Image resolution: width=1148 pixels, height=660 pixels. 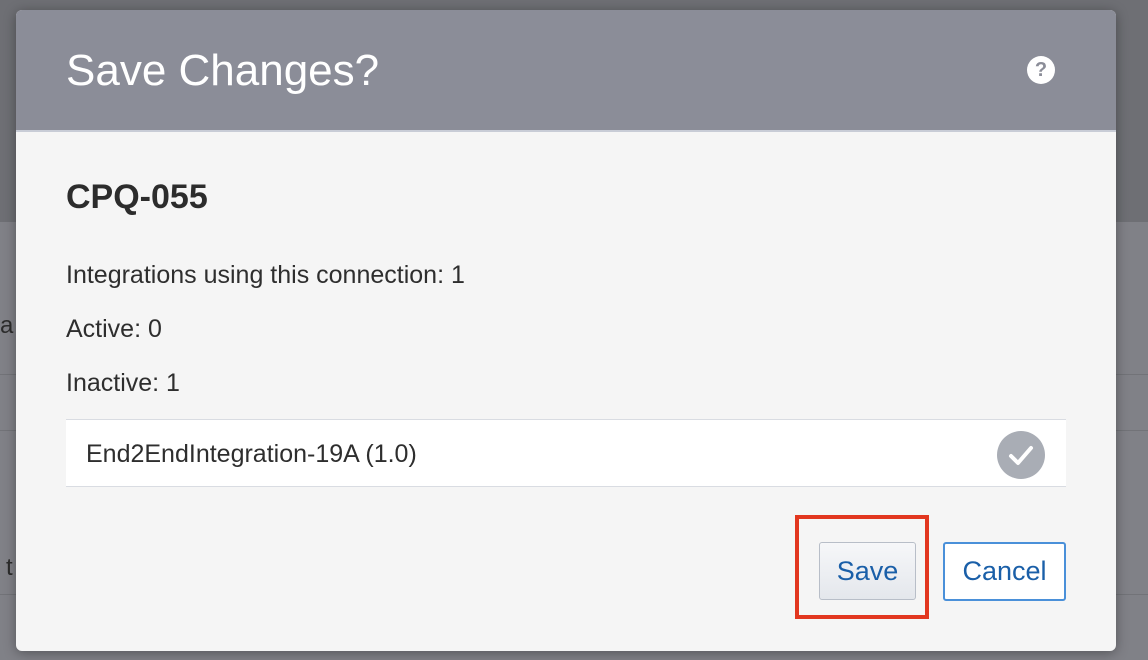 I want to click on cancel-button: Cancel, so click(x=1004, y=571).